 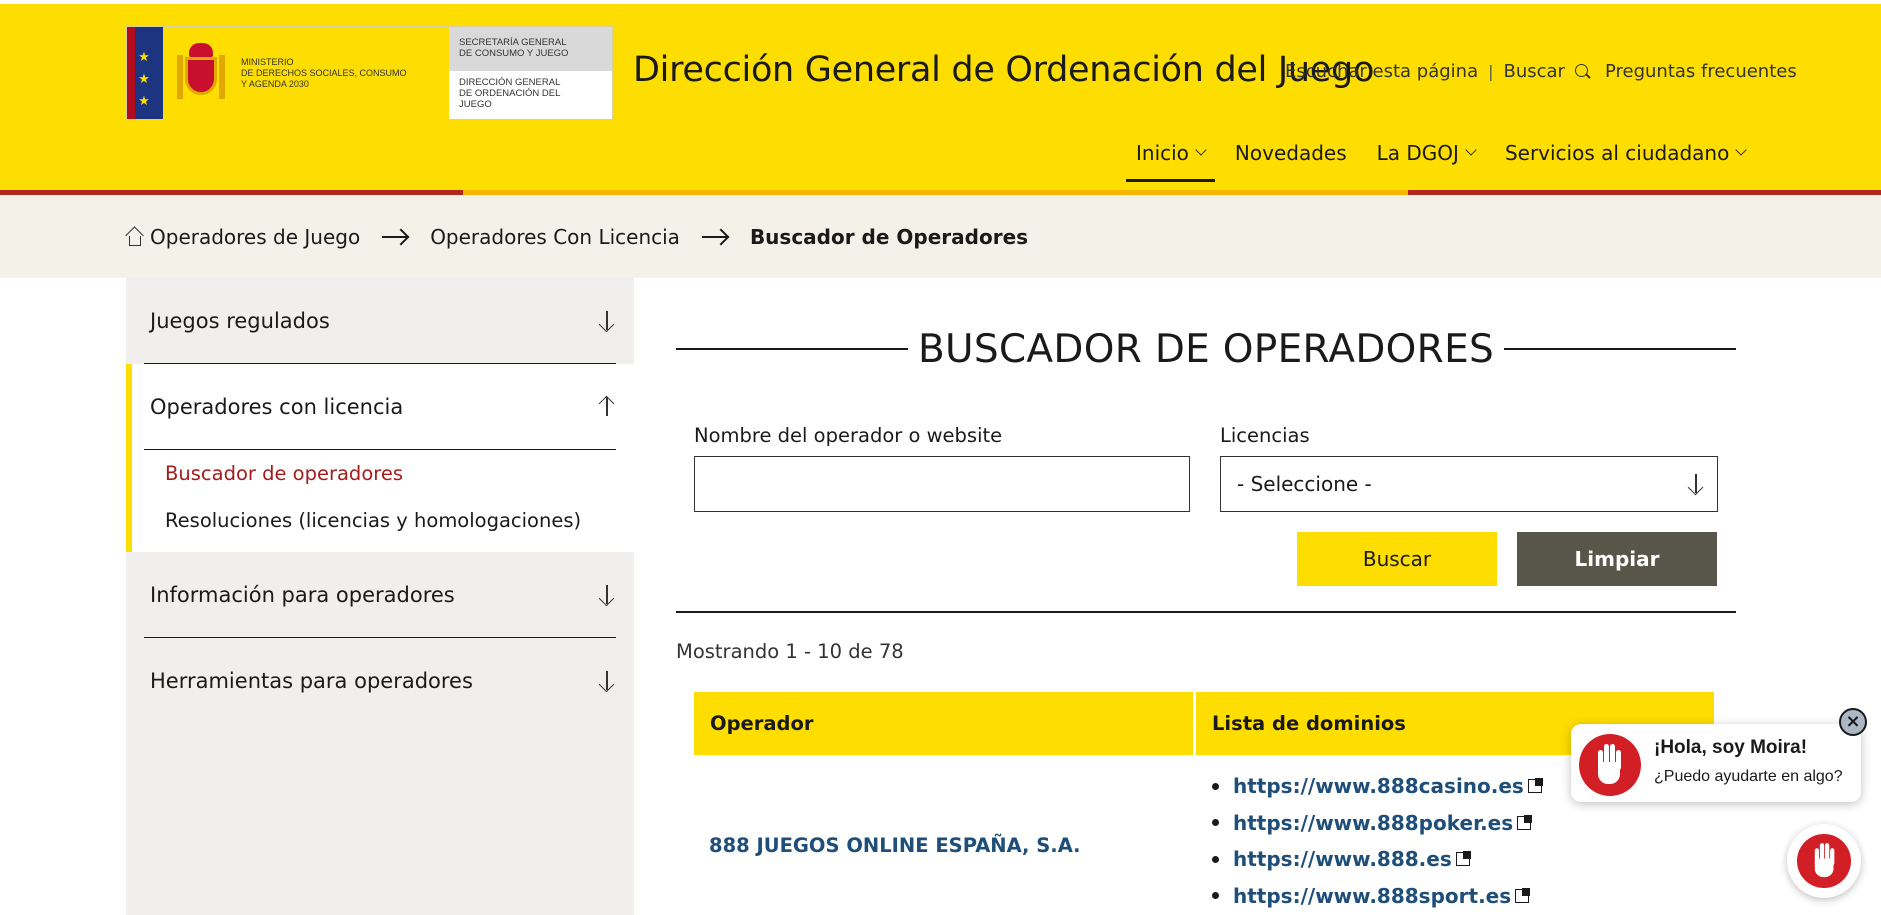 What do you see at coordinates (302, 595) in the screenshot?
I see `sidebar-section-label: Información para operadores` at bounding box center [302, 595].